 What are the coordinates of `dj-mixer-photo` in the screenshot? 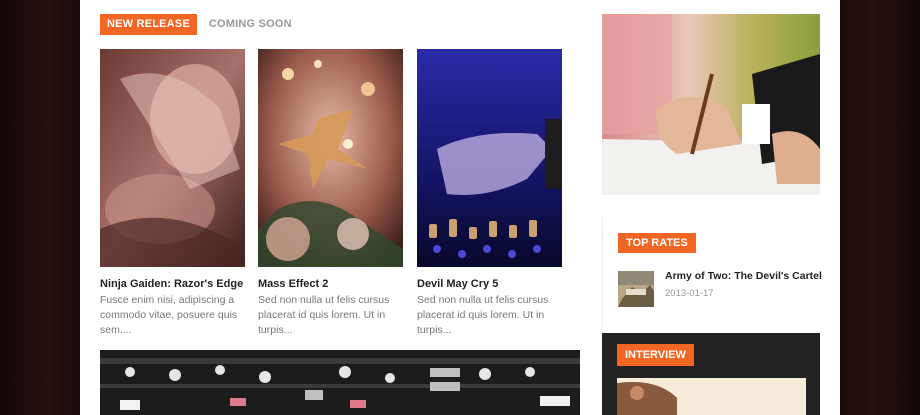 It's located at (489, 158).